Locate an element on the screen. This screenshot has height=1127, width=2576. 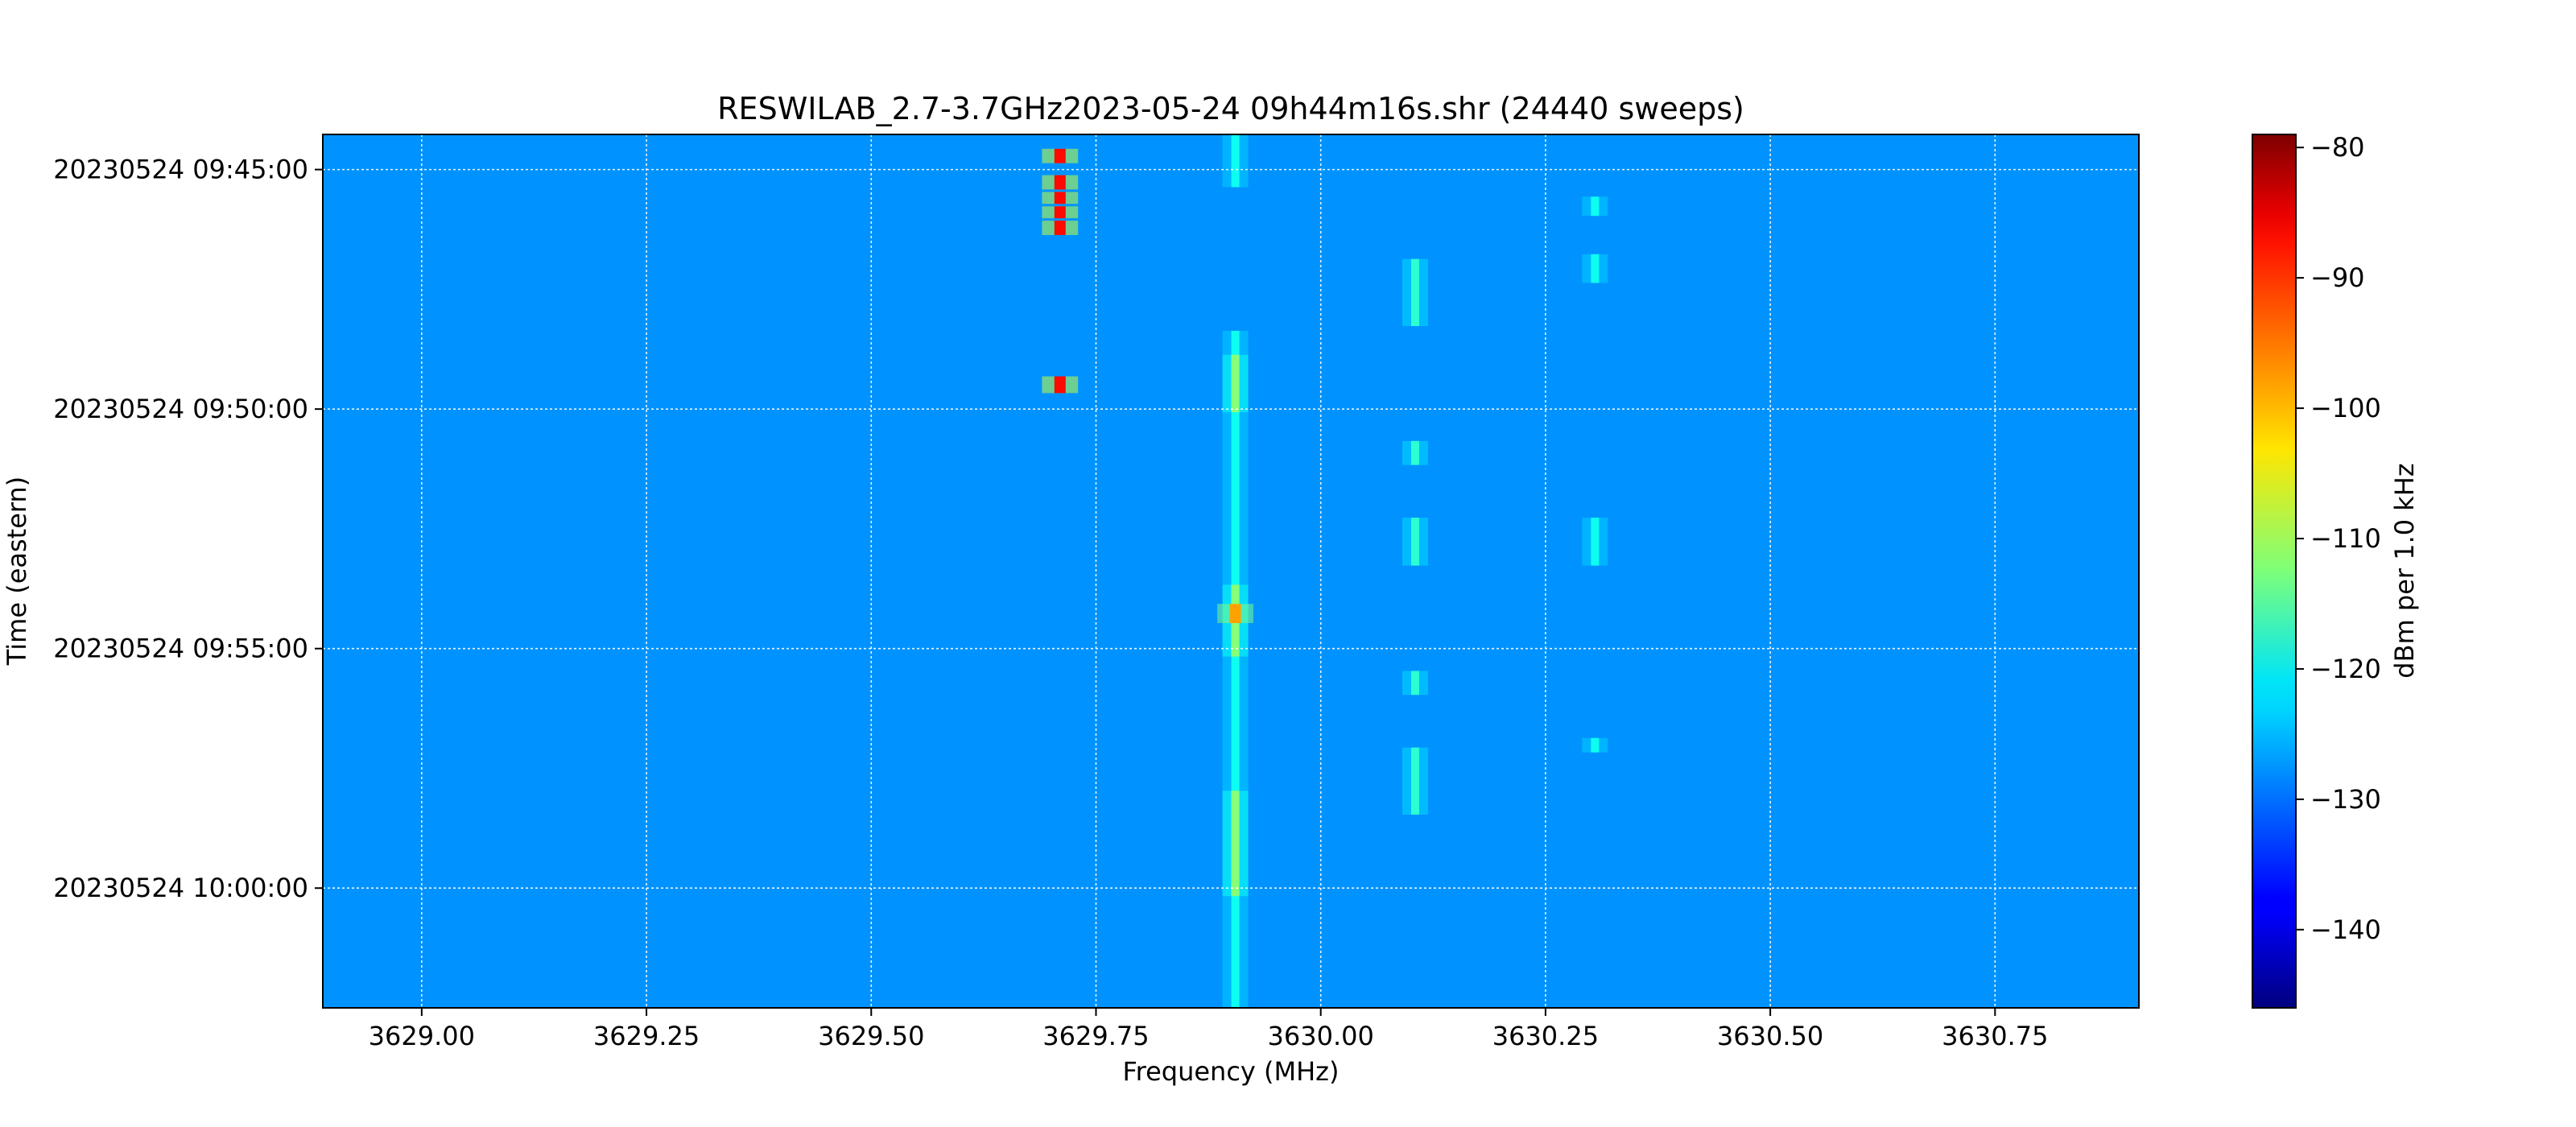
colorbar-gradient is located at coordinates (2274, 571).